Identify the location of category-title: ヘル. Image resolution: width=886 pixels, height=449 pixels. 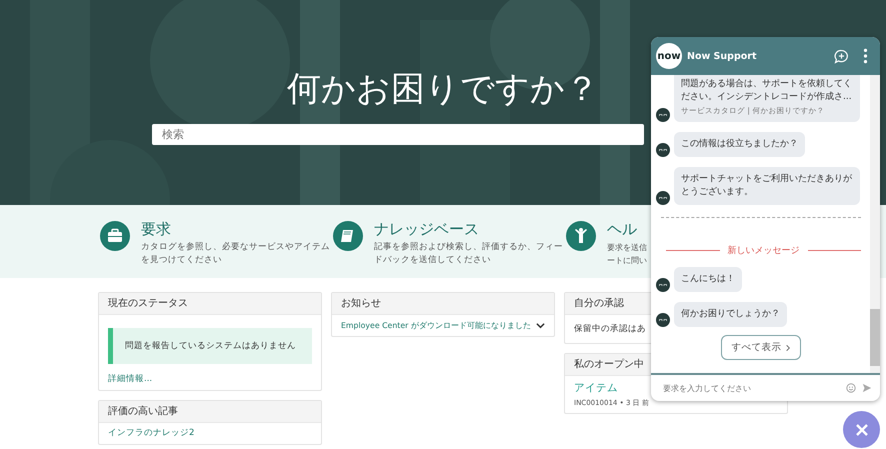
(622, 229).